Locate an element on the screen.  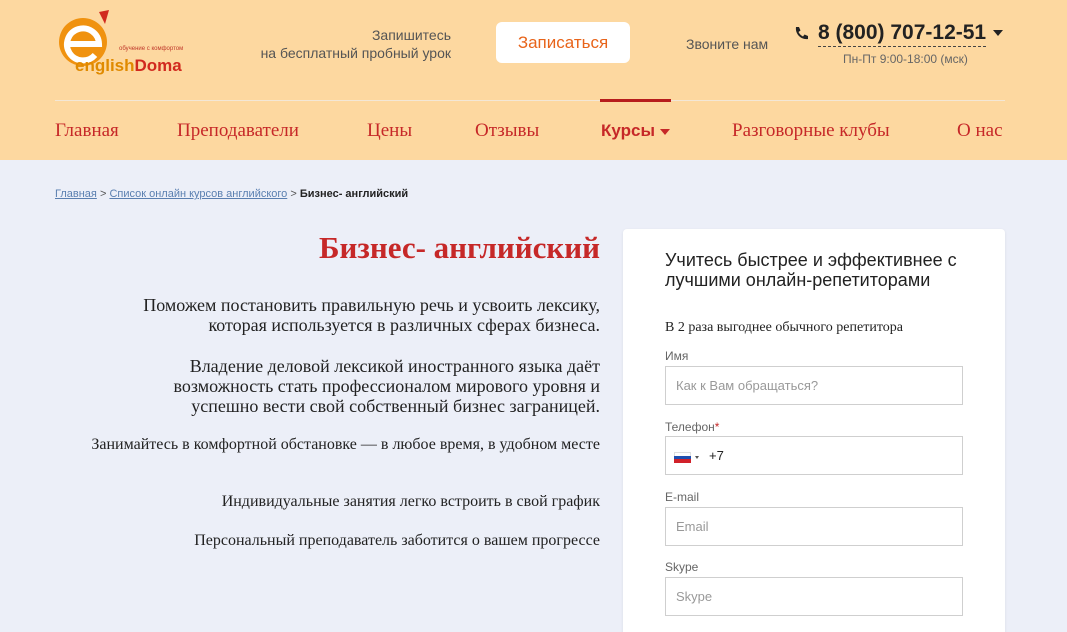
page-title: Бизнес- английский is located at coordinates (459, 247).